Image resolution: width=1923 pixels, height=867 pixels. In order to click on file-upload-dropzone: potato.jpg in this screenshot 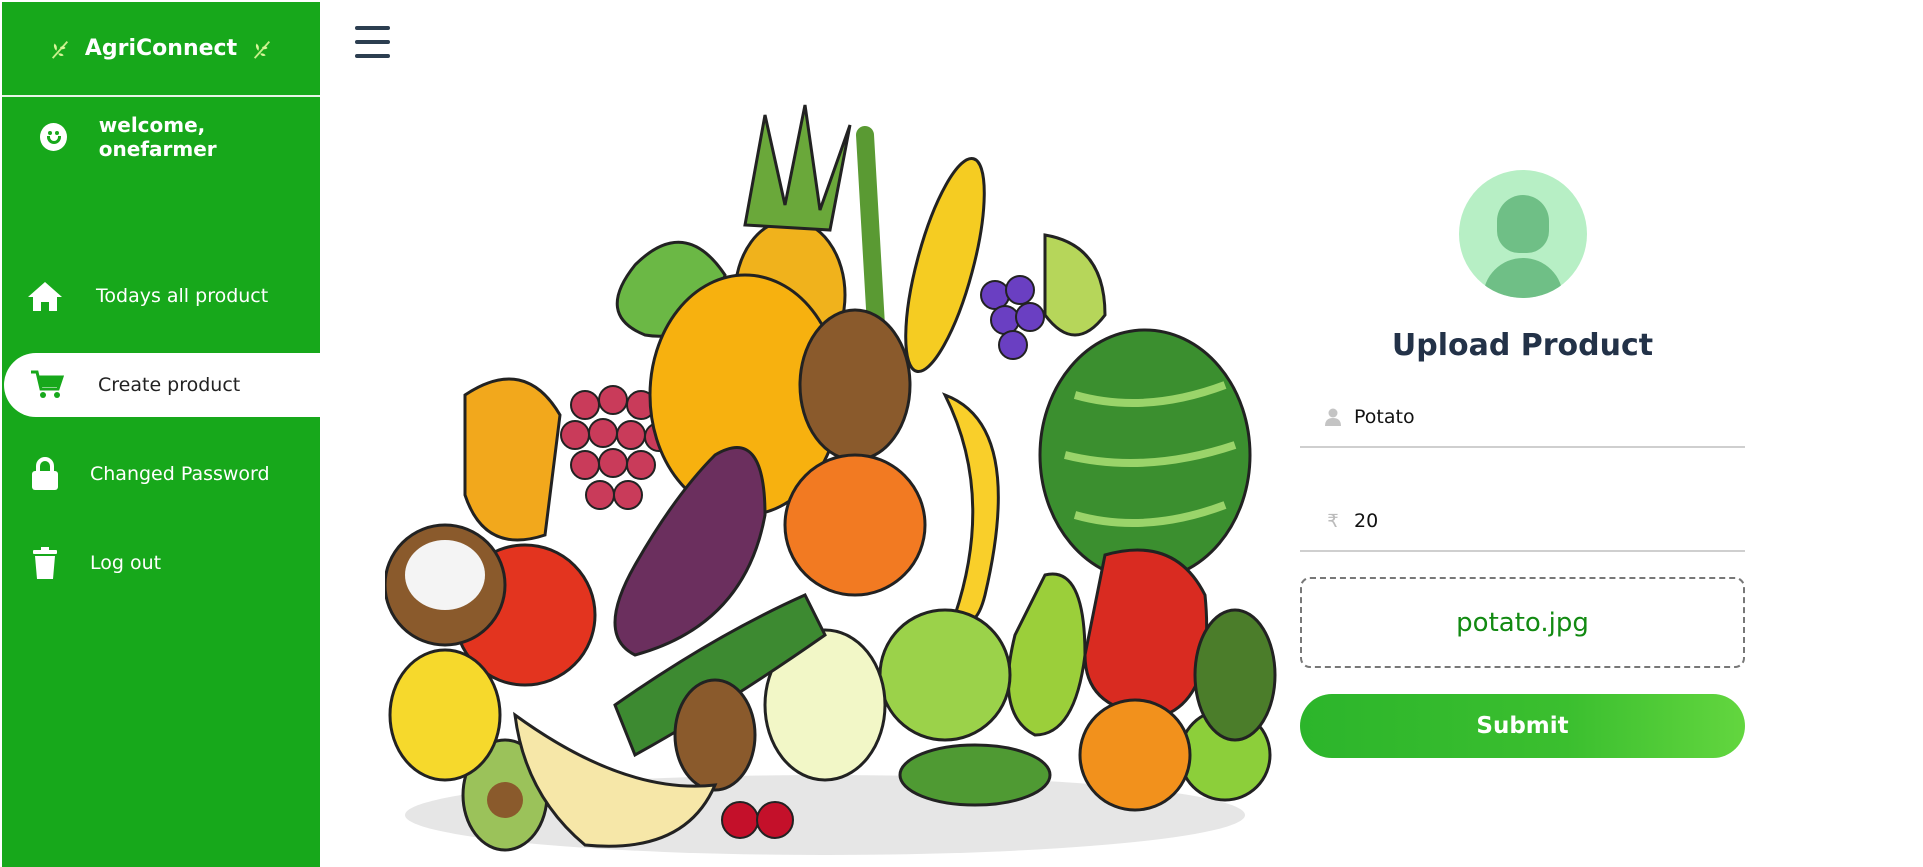, I will do `click(1522, 622)`.